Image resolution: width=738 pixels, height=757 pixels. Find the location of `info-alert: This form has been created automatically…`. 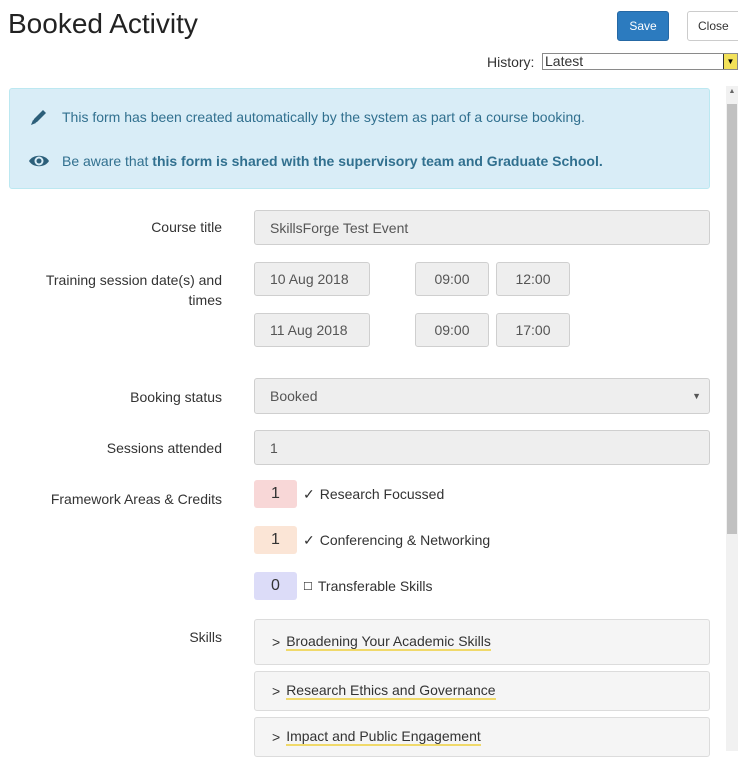

info-alert: This form has been created automatically… is located at coordinates (359, 138).